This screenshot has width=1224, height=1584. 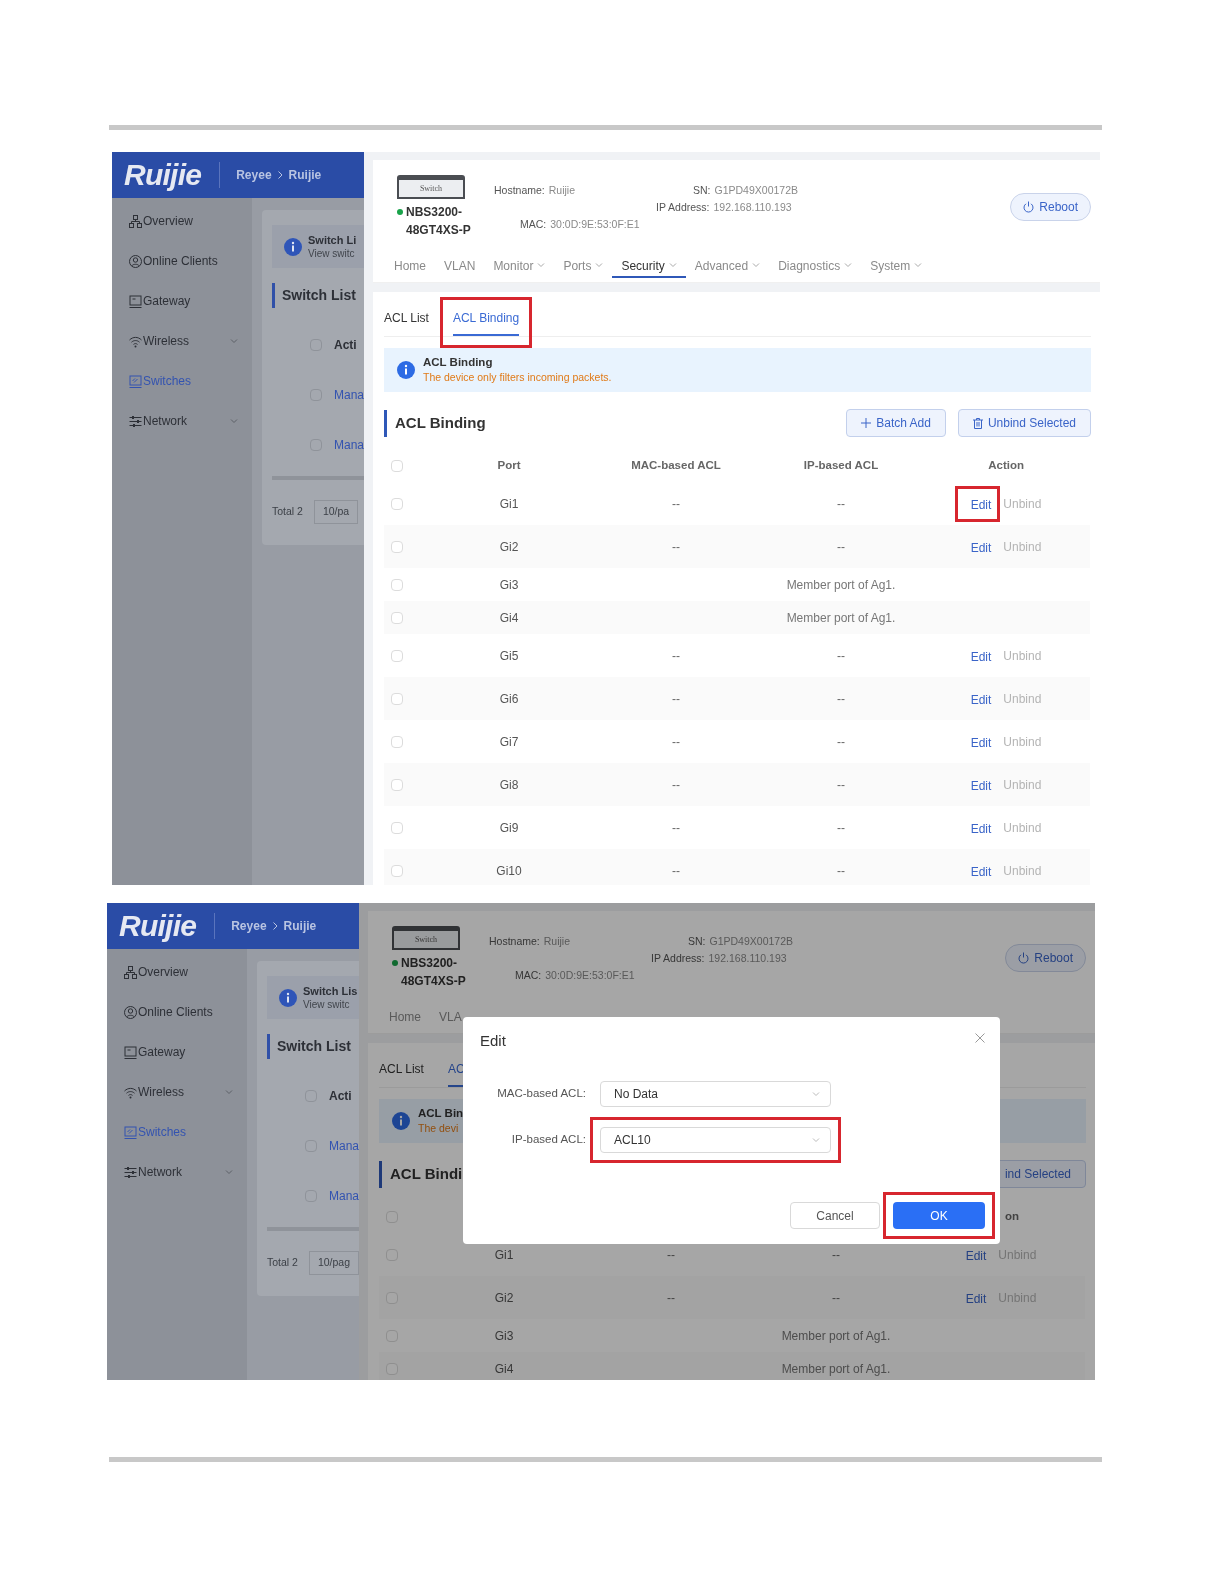 What do you see at coordinates (441, 1113) in the screenshot?
I see `alert-title: ACL Bin` at bounding box center [441, 1113].